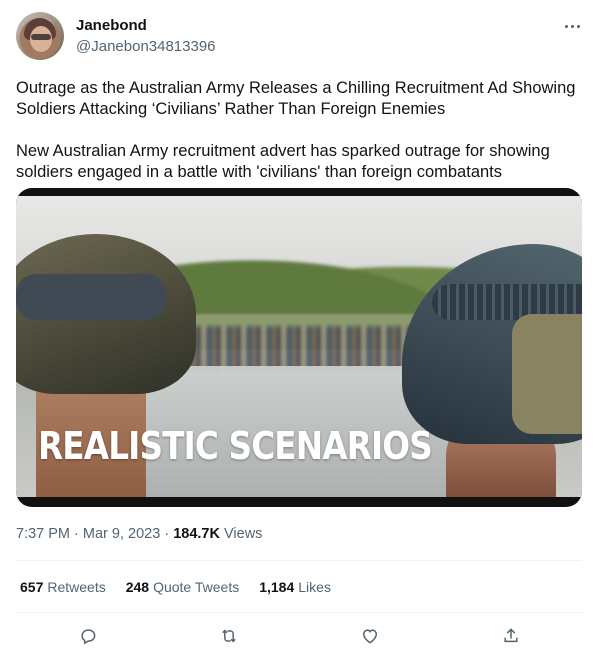 The height and width of the screenshot is (660, 598). Describe the element at coordinates (277, 587) in the screenshot. I see `likes-count: 1,184` at that location.